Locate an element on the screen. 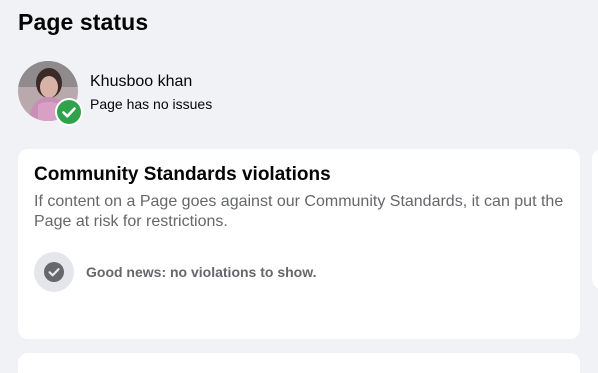 The width and height of the screenshot is (598, 373). checkmark-circle-icon is located at coordinates (54, 272).